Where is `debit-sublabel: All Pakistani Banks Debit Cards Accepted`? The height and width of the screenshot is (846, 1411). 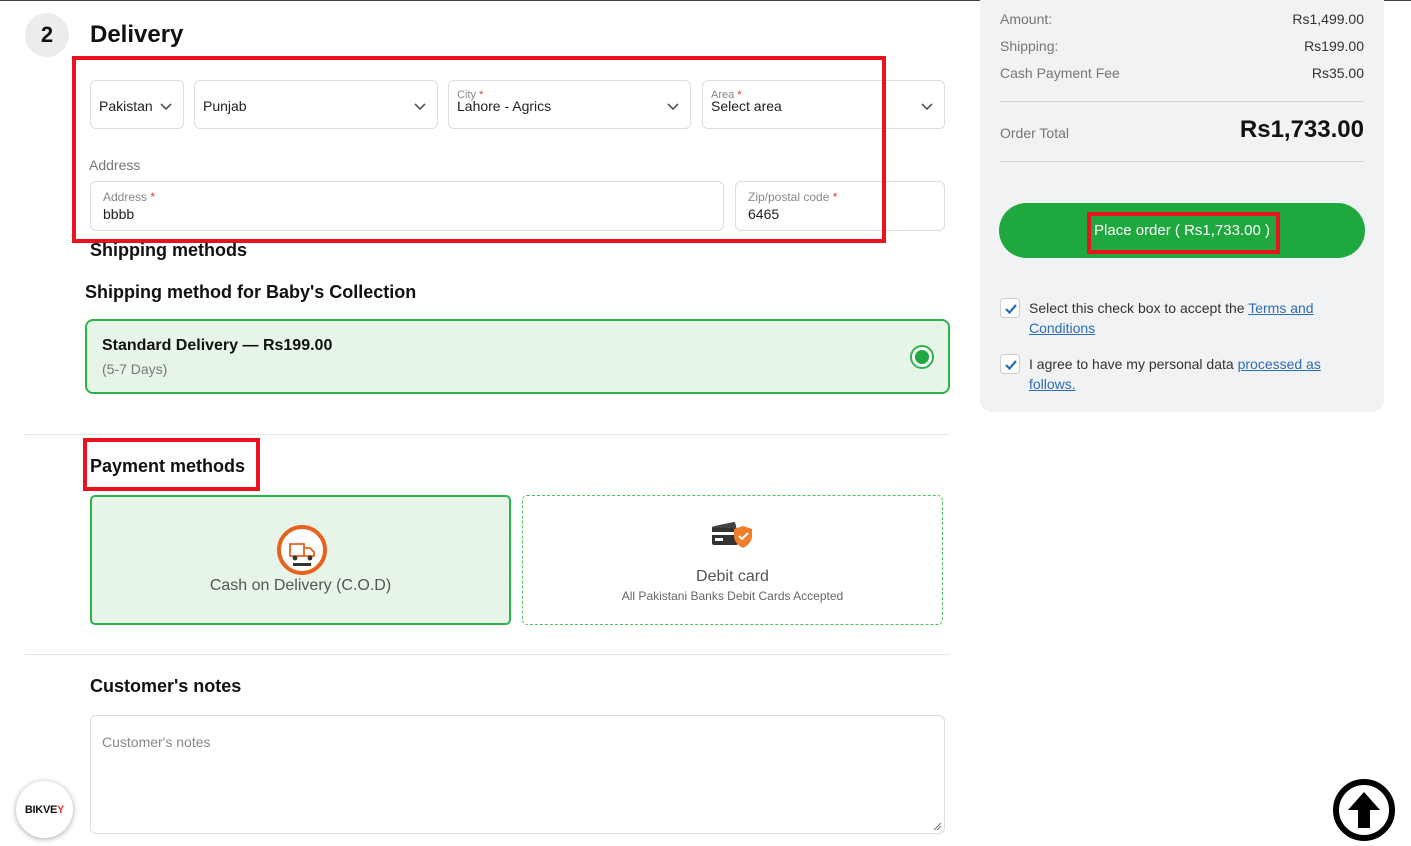 debit-sublabel: All Pakistani Banks Debit Cards Accepted is located at coordinates (732, 596).